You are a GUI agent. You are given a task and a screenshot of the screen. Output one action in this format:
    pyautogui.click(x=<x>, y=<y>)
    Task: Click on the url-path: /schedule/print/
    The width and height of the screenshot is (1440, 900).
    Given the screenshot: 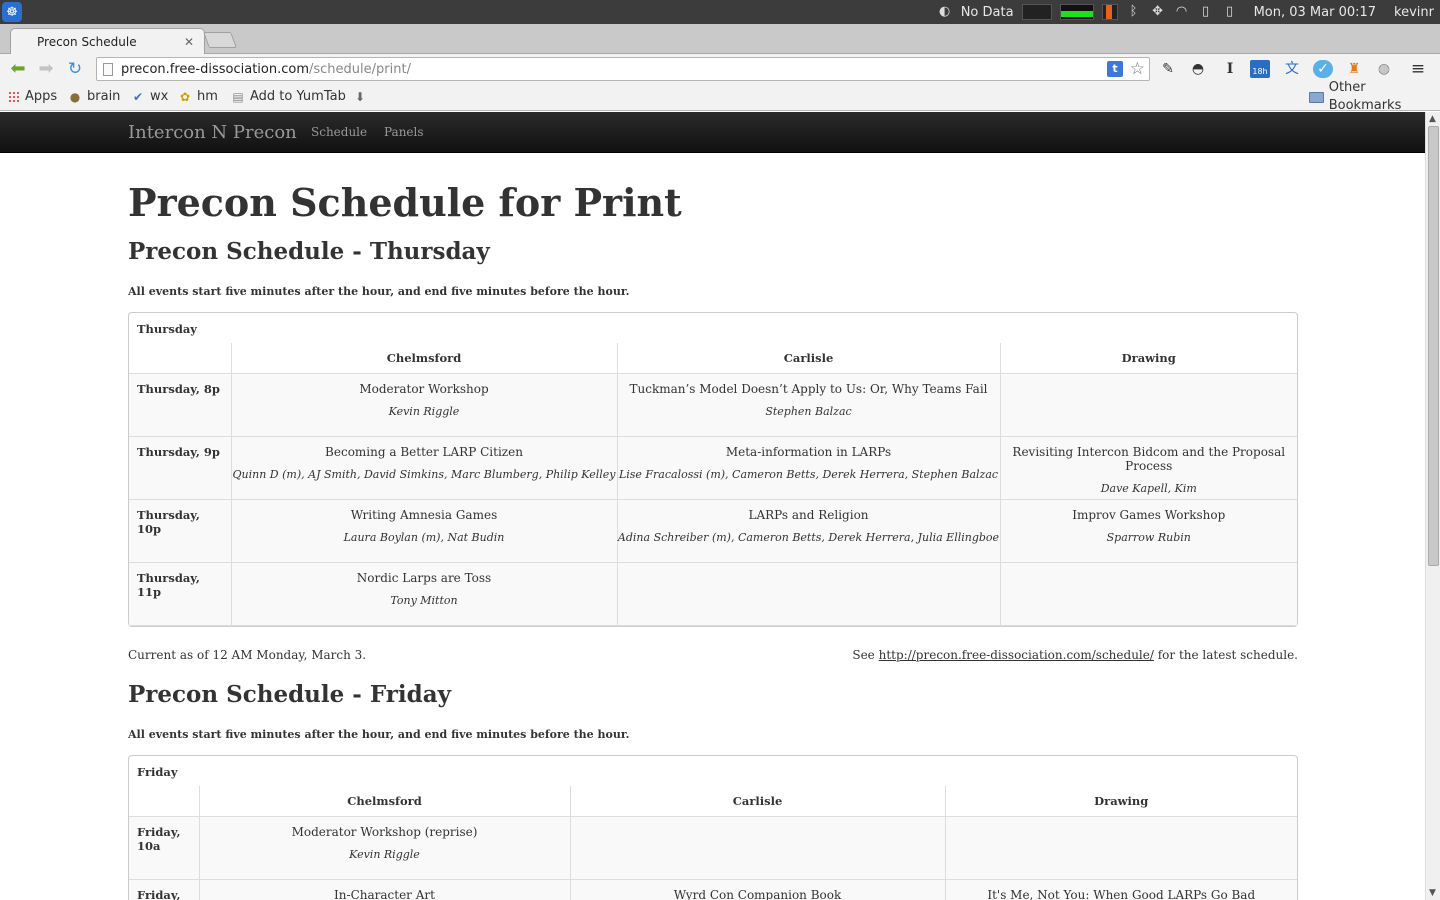 What is the action you would take?
    pyautogui.click(x=360, y=69)
    